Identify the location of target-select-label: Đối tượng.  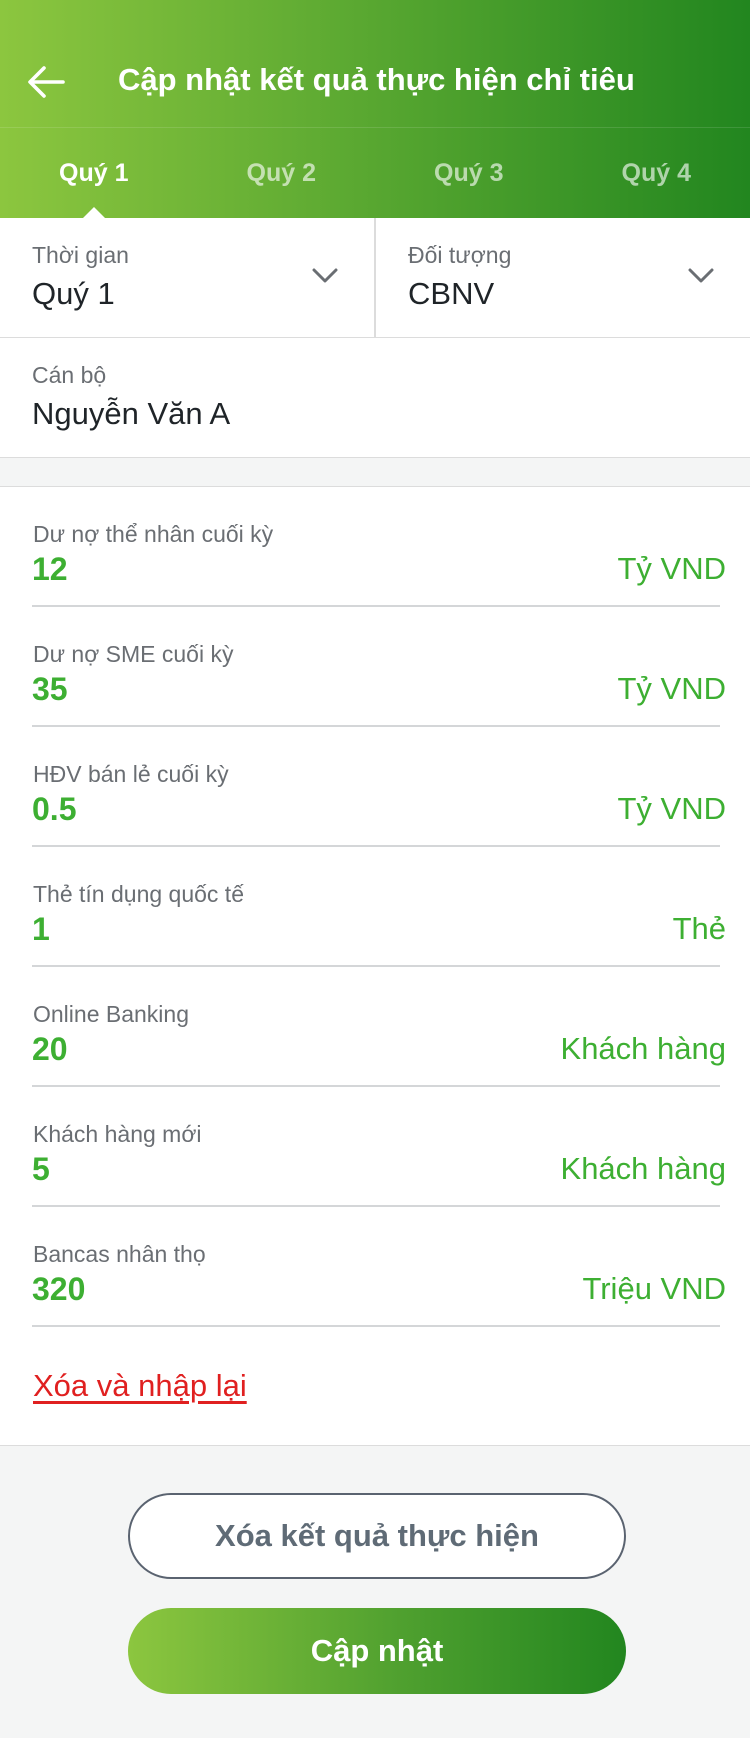
(460, 255).